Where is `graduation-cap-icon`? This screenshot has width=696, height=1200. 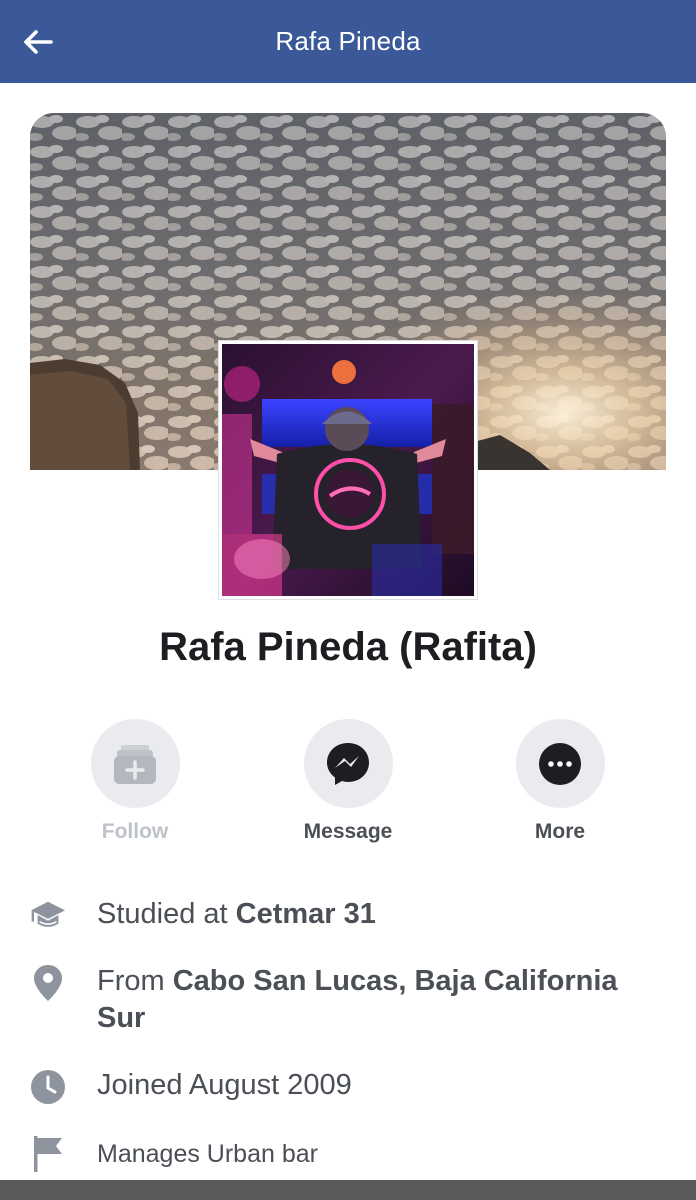 graduation-cap-icon is located at coordinates (48, 916).